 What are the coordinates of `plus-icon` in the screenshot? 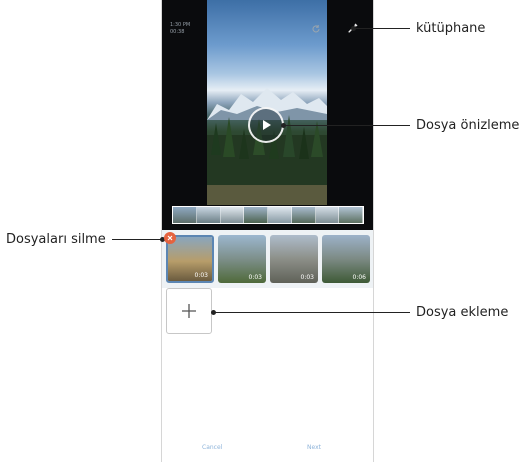 It's located at (189, 311).